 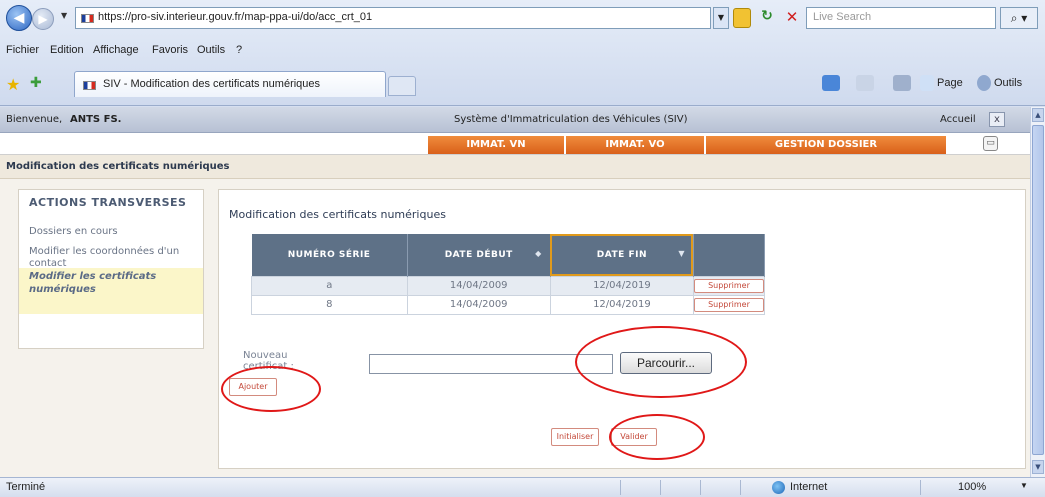 What do you see at coordinates (865, 83) in the screenshot?
I see `feeds-icon` at bounding box center [865, 83].